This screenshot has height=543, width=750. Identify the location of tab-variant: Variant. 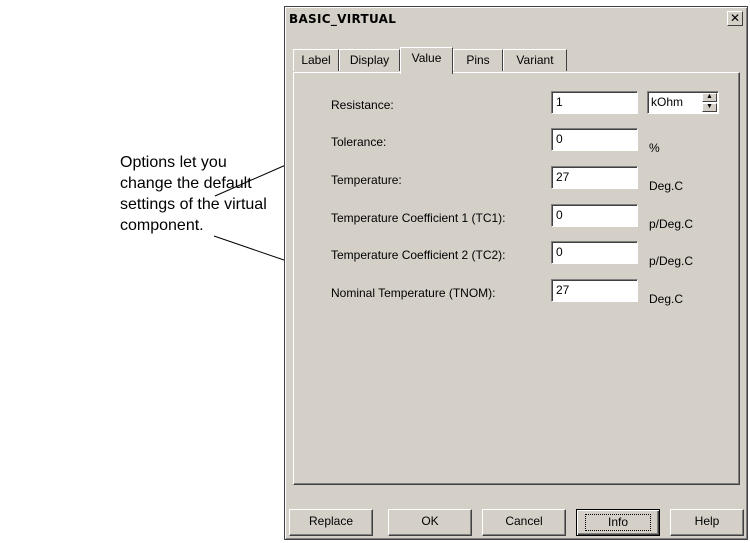
(535, 60).